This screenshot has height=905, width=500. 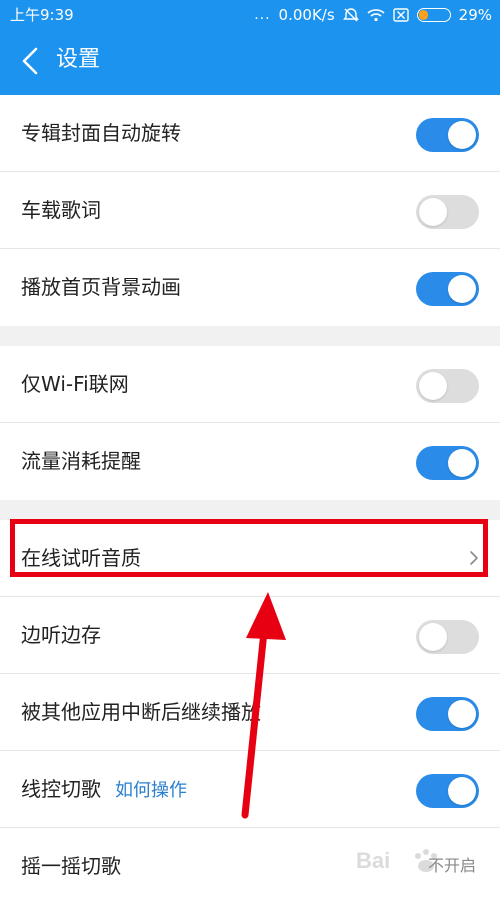 What do you see at coordinates (250, 210) in the screenshot?
I see `setting-car-lyrics: 车载歌词` at bounding box center [250, 210].